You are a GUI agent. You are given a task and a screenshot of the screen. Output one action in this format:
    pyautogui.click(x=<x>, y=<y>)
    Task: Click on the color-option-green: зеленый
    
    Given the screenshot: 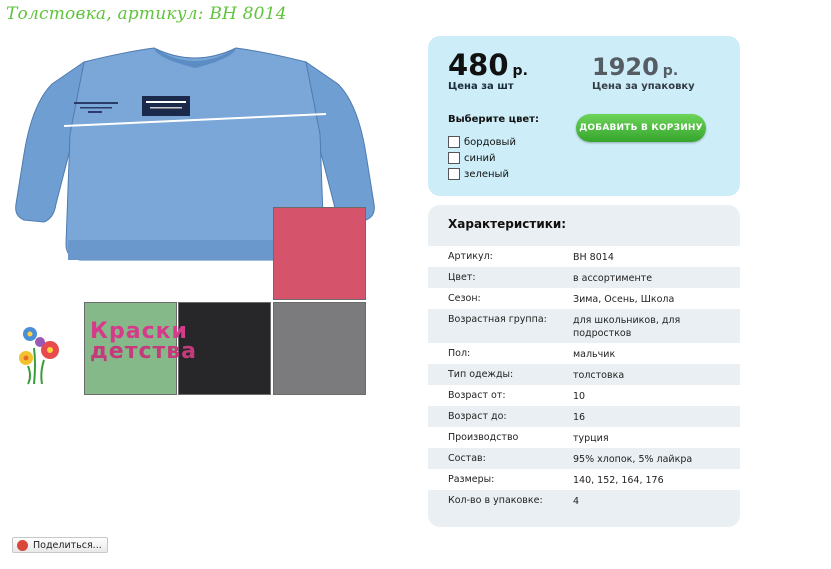 What is the action you would take?
    pyautogui.click(x=478, y=174)
    